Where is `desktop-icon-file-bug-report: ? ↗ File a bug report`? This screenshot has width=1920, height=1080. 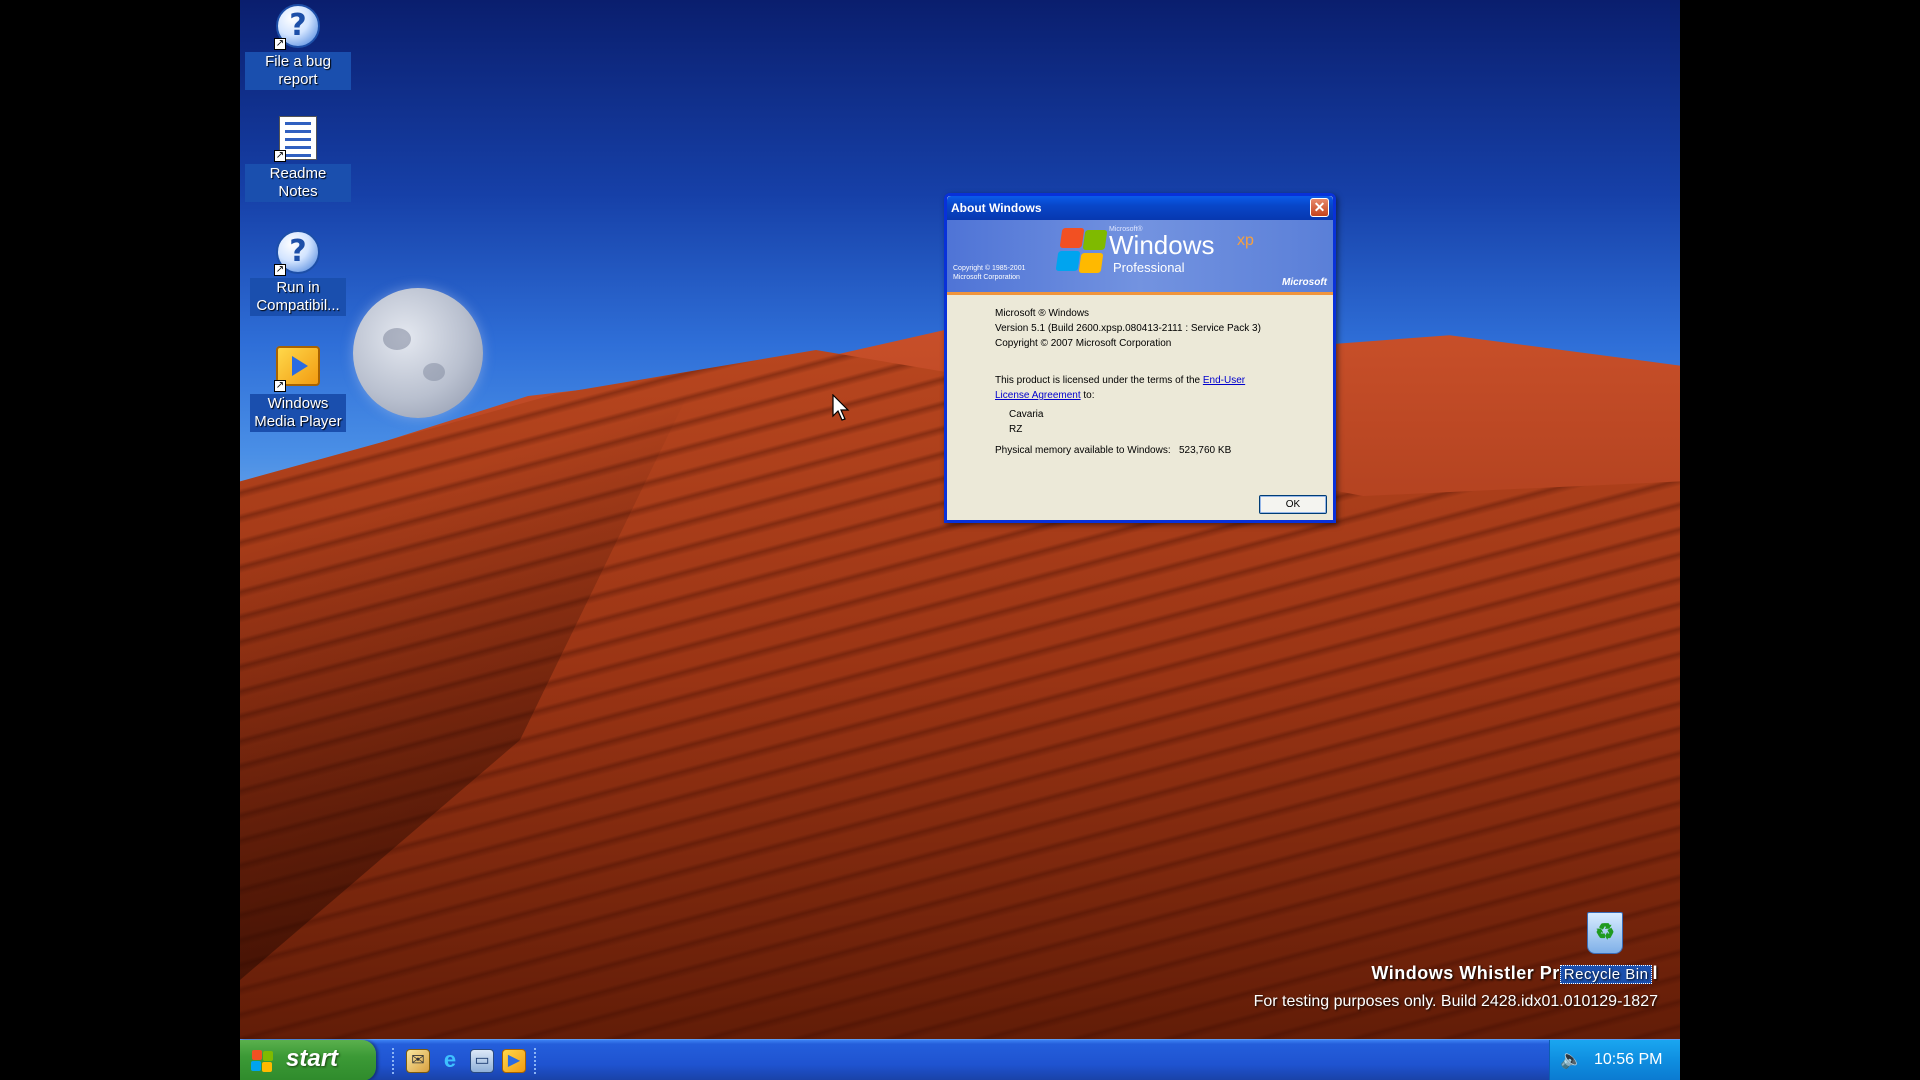 desktop-icon-file-bug-report: ? ↗ File a bug report is located at coordinates (298, 47).